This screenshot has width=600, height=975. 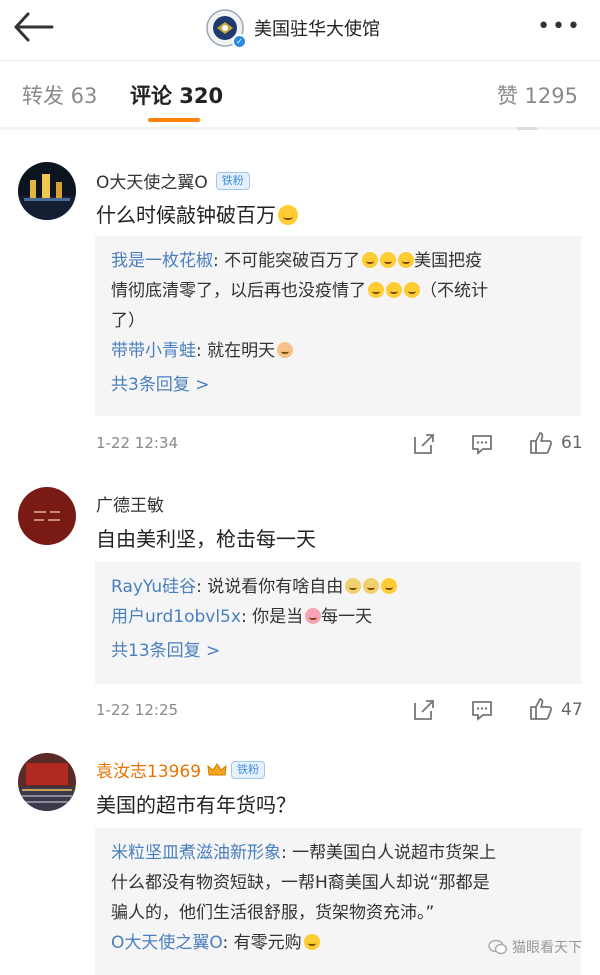 What do you see at coordinates (152, 180) in the screenshot?
I see `username-text: O大天使之翼O` at bounding box center [152, 180].